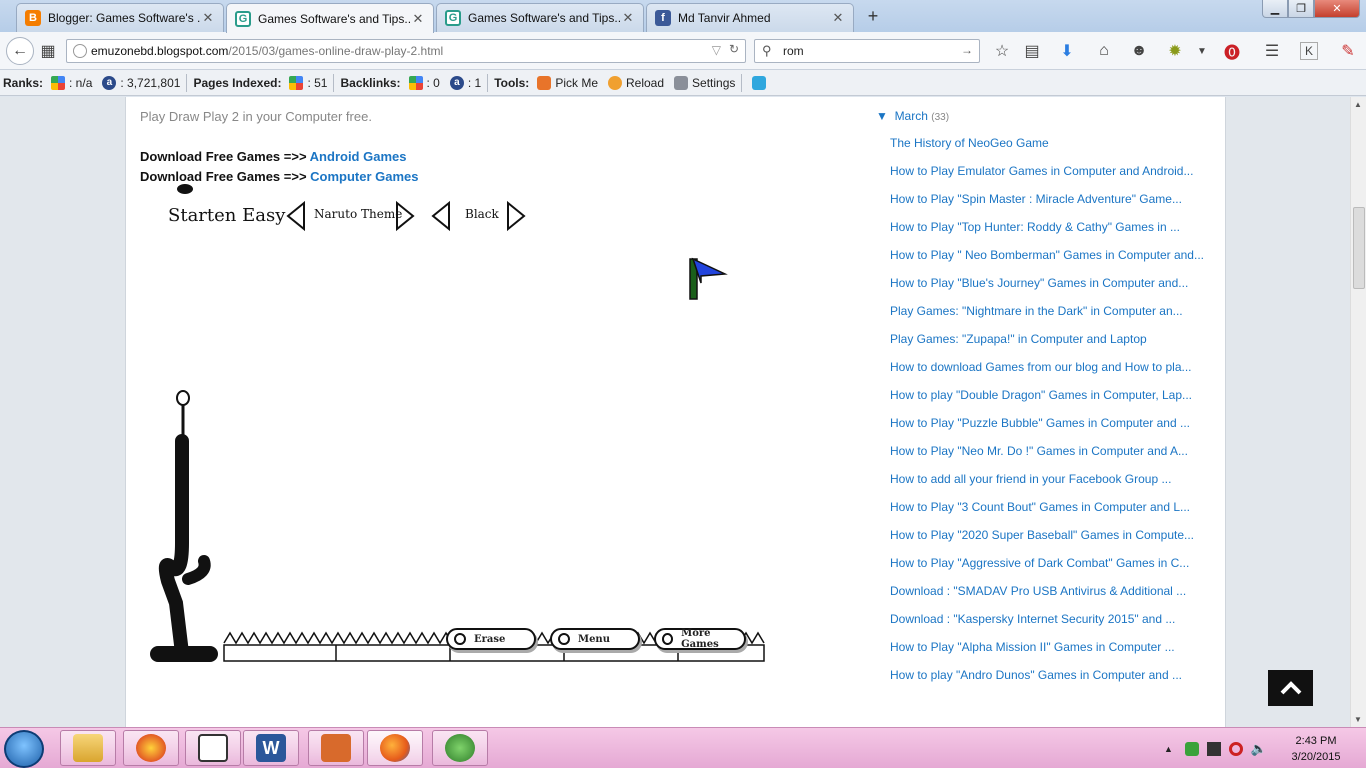 Image resolution: width=1366 pixels, height=768 pixels. What do you see at coordinates (1168, 749) in the screenshot?
I see `tray-expand-icon: ▲` at bounding box center [1168, 749].